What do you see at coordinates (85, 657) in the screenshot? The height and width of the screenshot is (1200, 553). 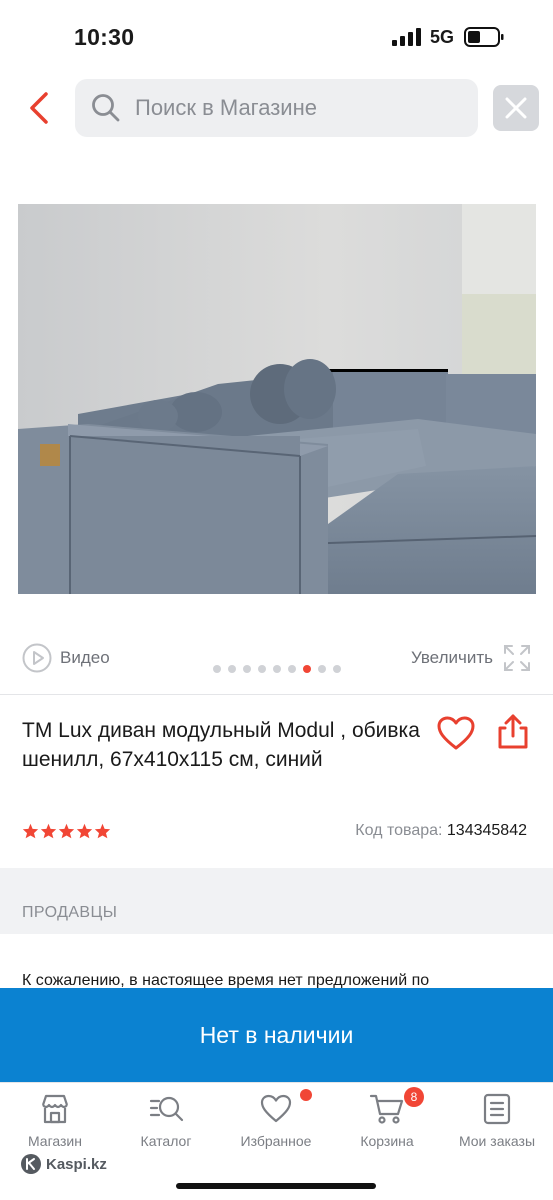 I see `video-label: Видео` at bounding box center [85, 657].